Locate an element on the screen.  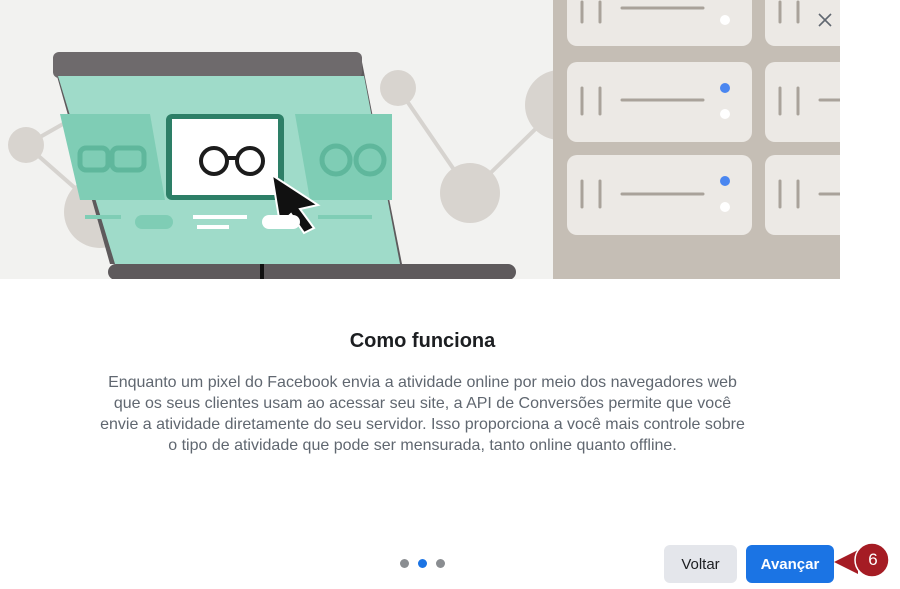
close-button is located at coordinates (825, 20).